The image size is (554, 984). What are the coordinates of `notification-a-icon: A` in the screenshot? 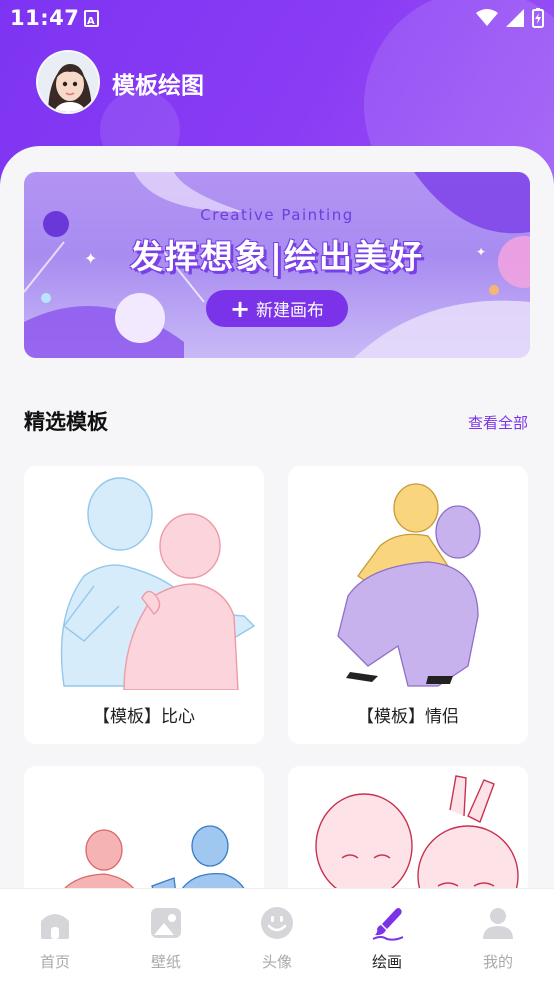 It's located at (91, 18).